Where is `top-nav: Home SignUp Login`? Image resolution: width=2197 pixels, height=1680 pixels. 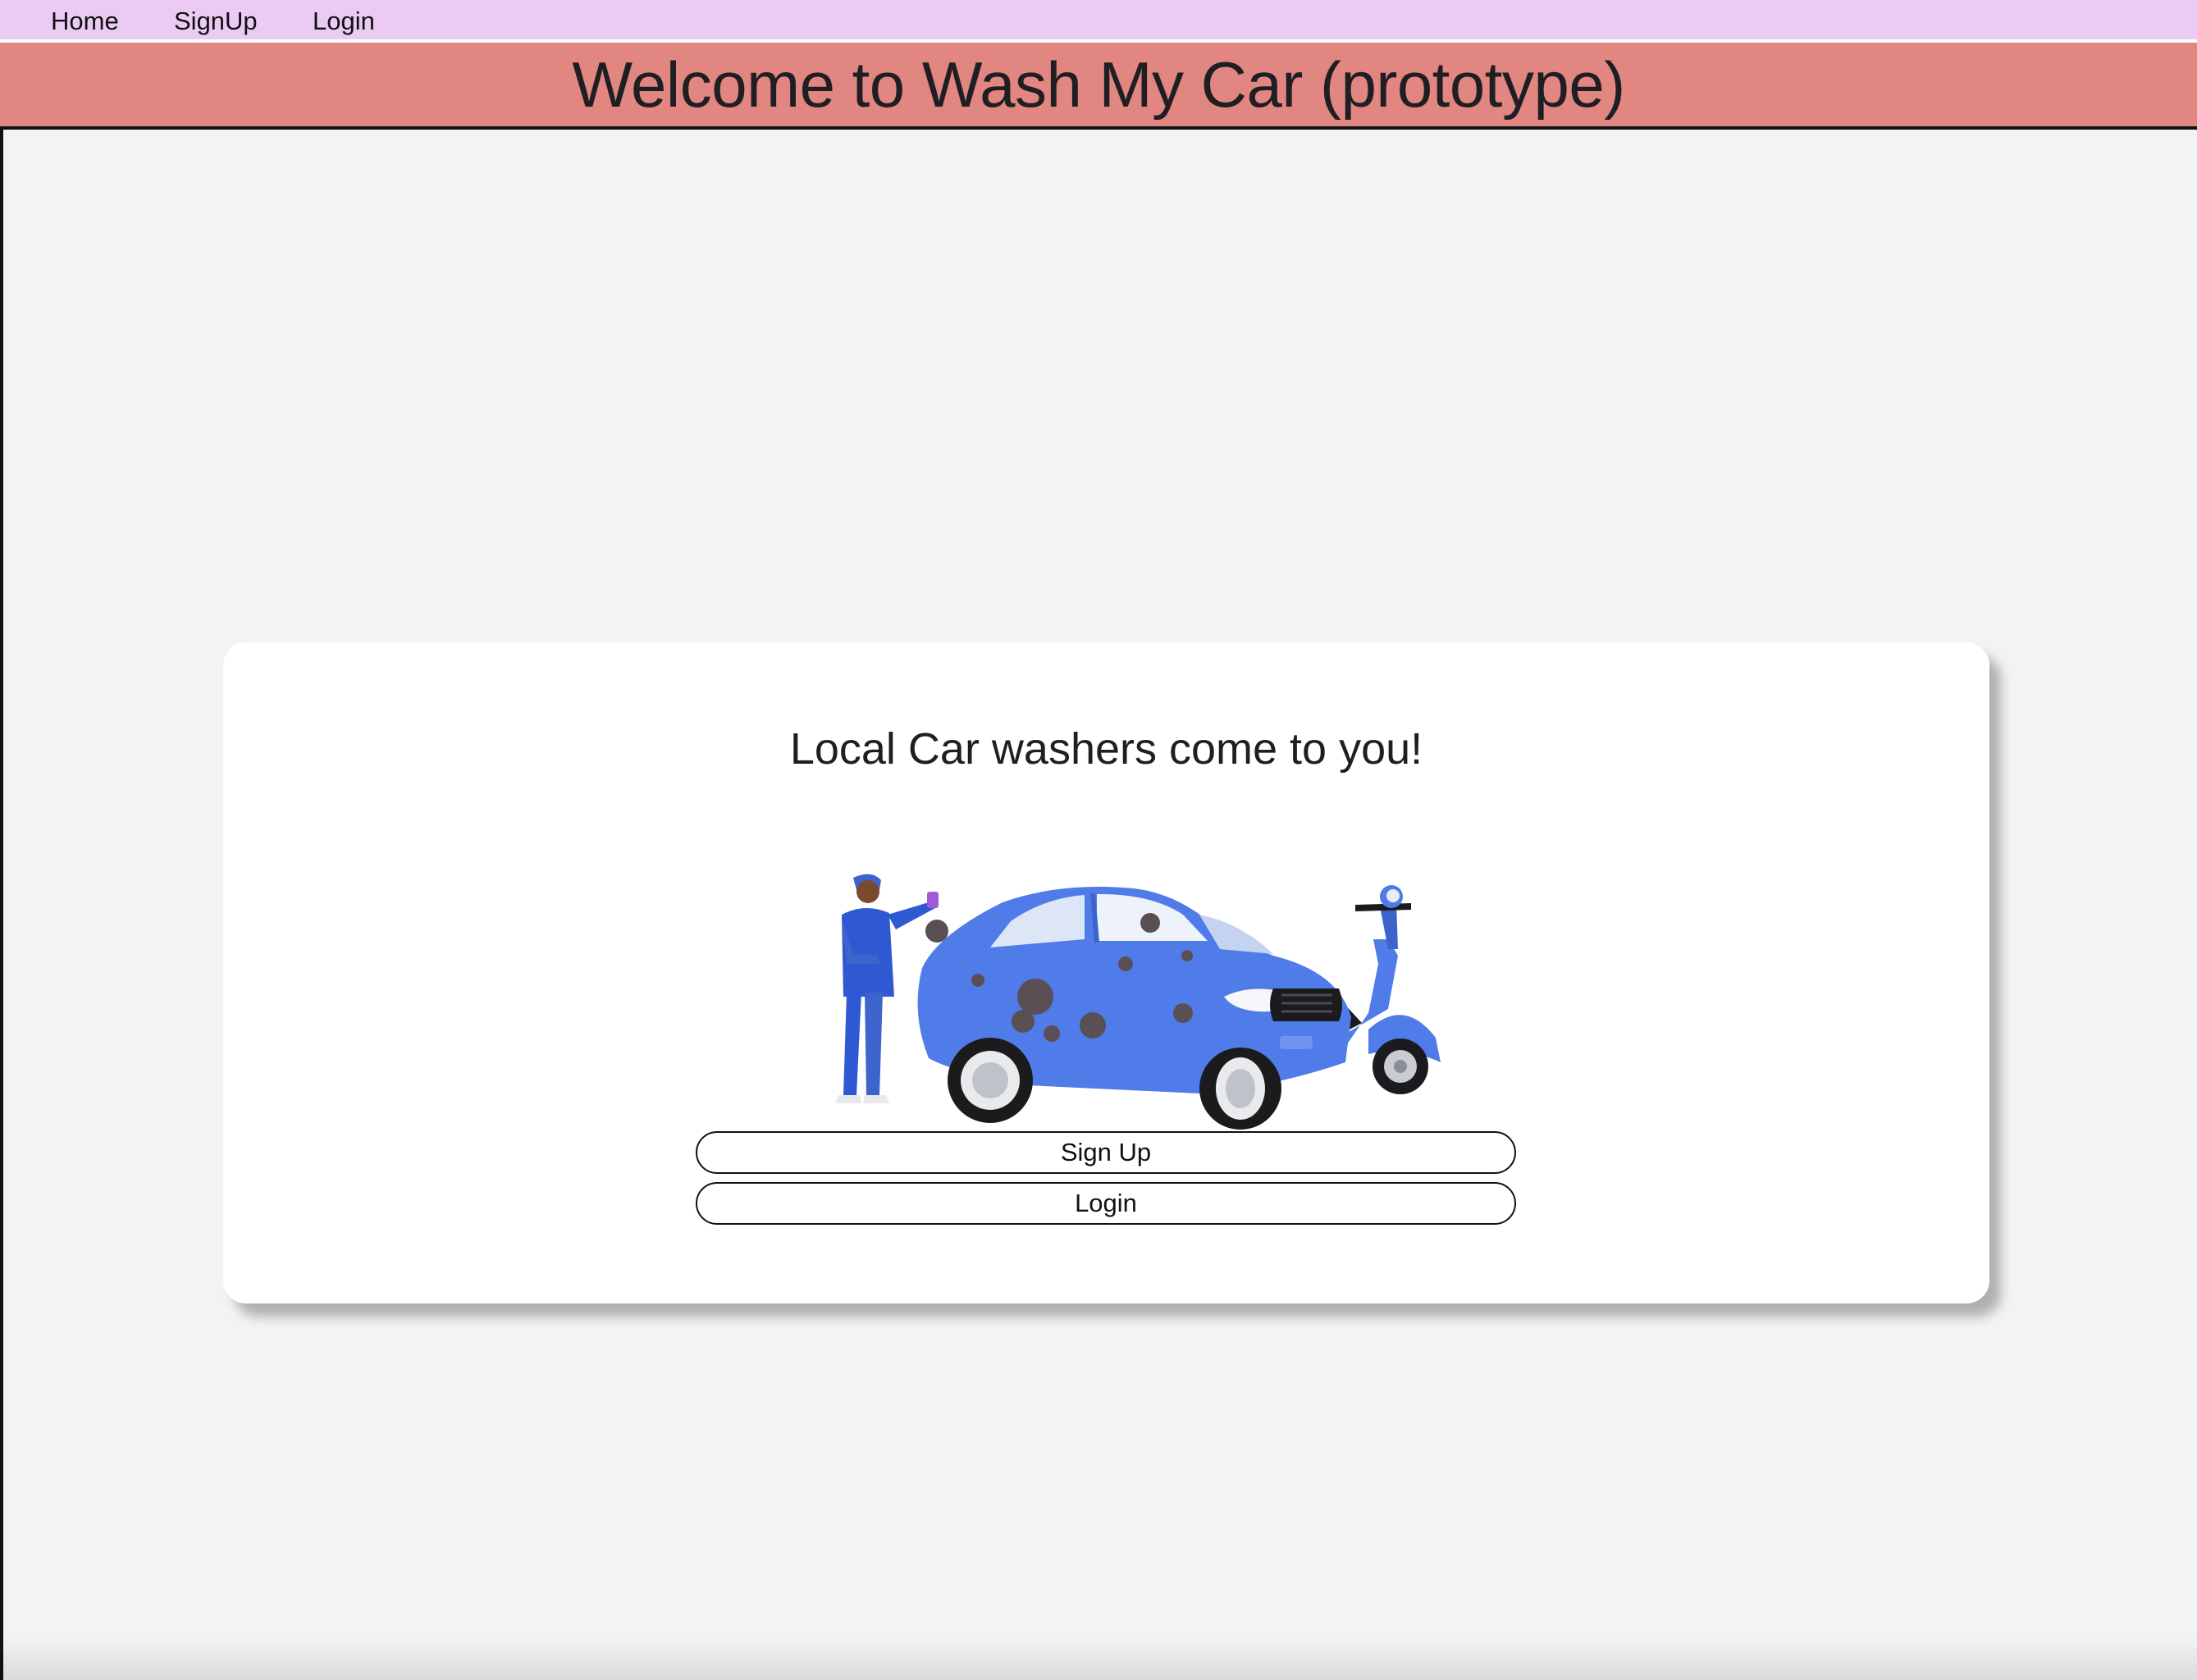
top-nav: Home SignUp Login is located at coordinates (1098, 21).